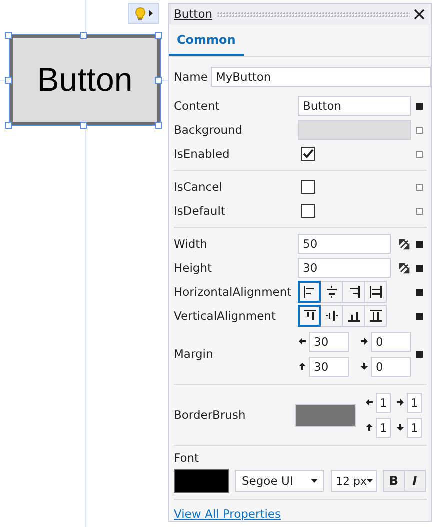 This screenshot has height=527, width=434. What do you see at coordinates (415, 481) in the screenshot?
I see `italic-button: I` at bounding box center [415, 481].